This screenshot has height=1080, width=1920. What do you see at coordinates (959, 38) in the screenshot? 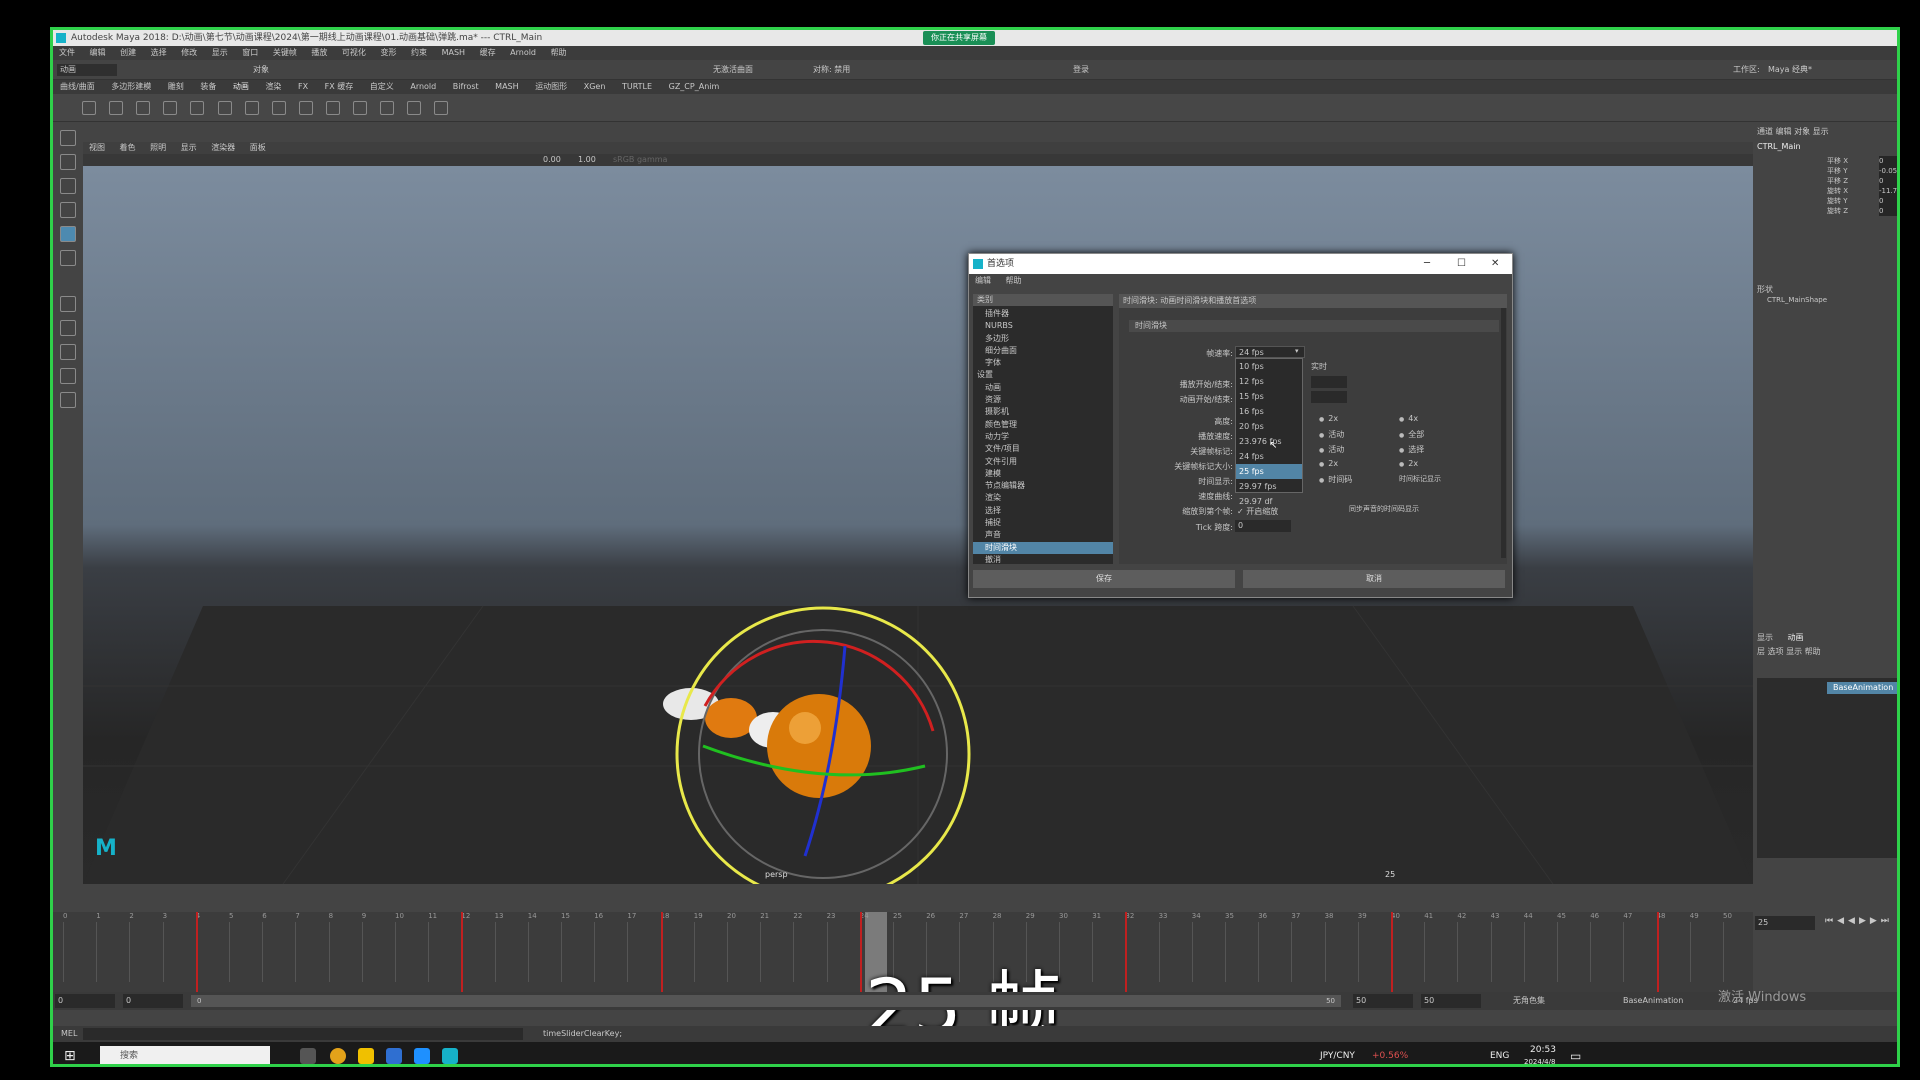
I see `screen-share-indicator: 你正在共享屏幕` at bounding box center [959, 38].